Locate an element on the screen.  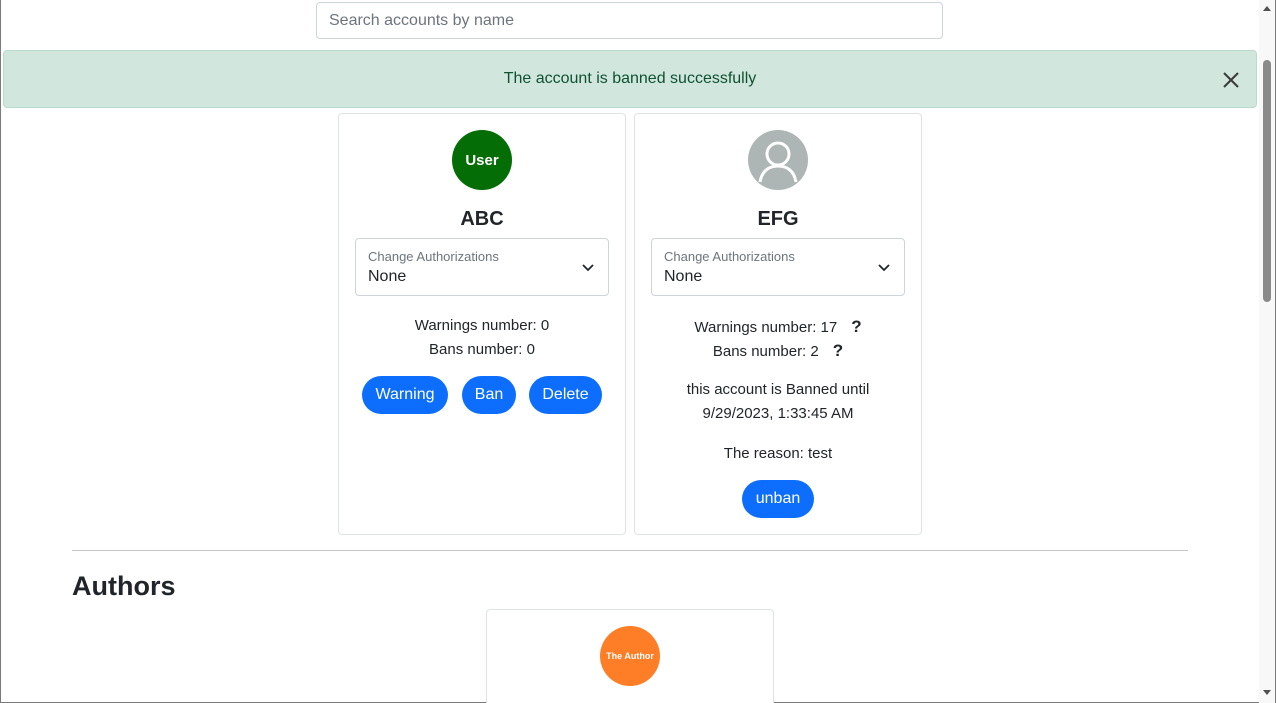
account-name: ABC is located at coordinates (482, 219).